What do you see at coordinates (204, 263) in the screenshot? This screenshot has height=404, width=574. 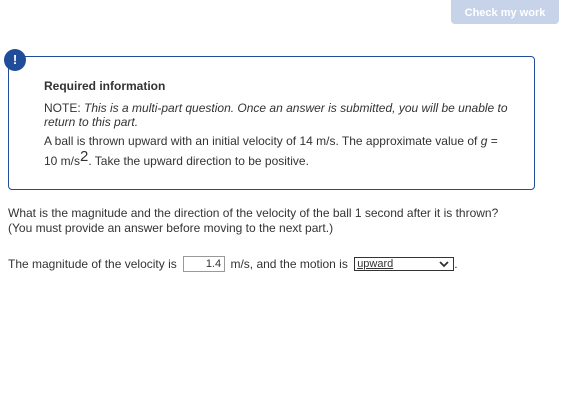 I see `velocity-magnitude-input` at bounding box center [204, 263].